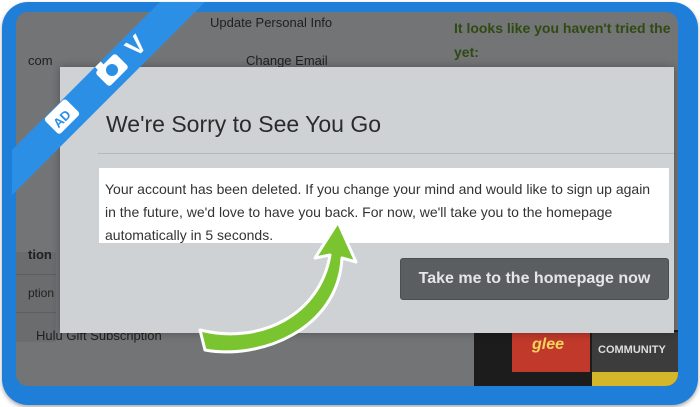  What do you see at coordinates (108, 98) in the screenshot?
I see `brand-ribbon: AD V` at bounding box center [108, 98].